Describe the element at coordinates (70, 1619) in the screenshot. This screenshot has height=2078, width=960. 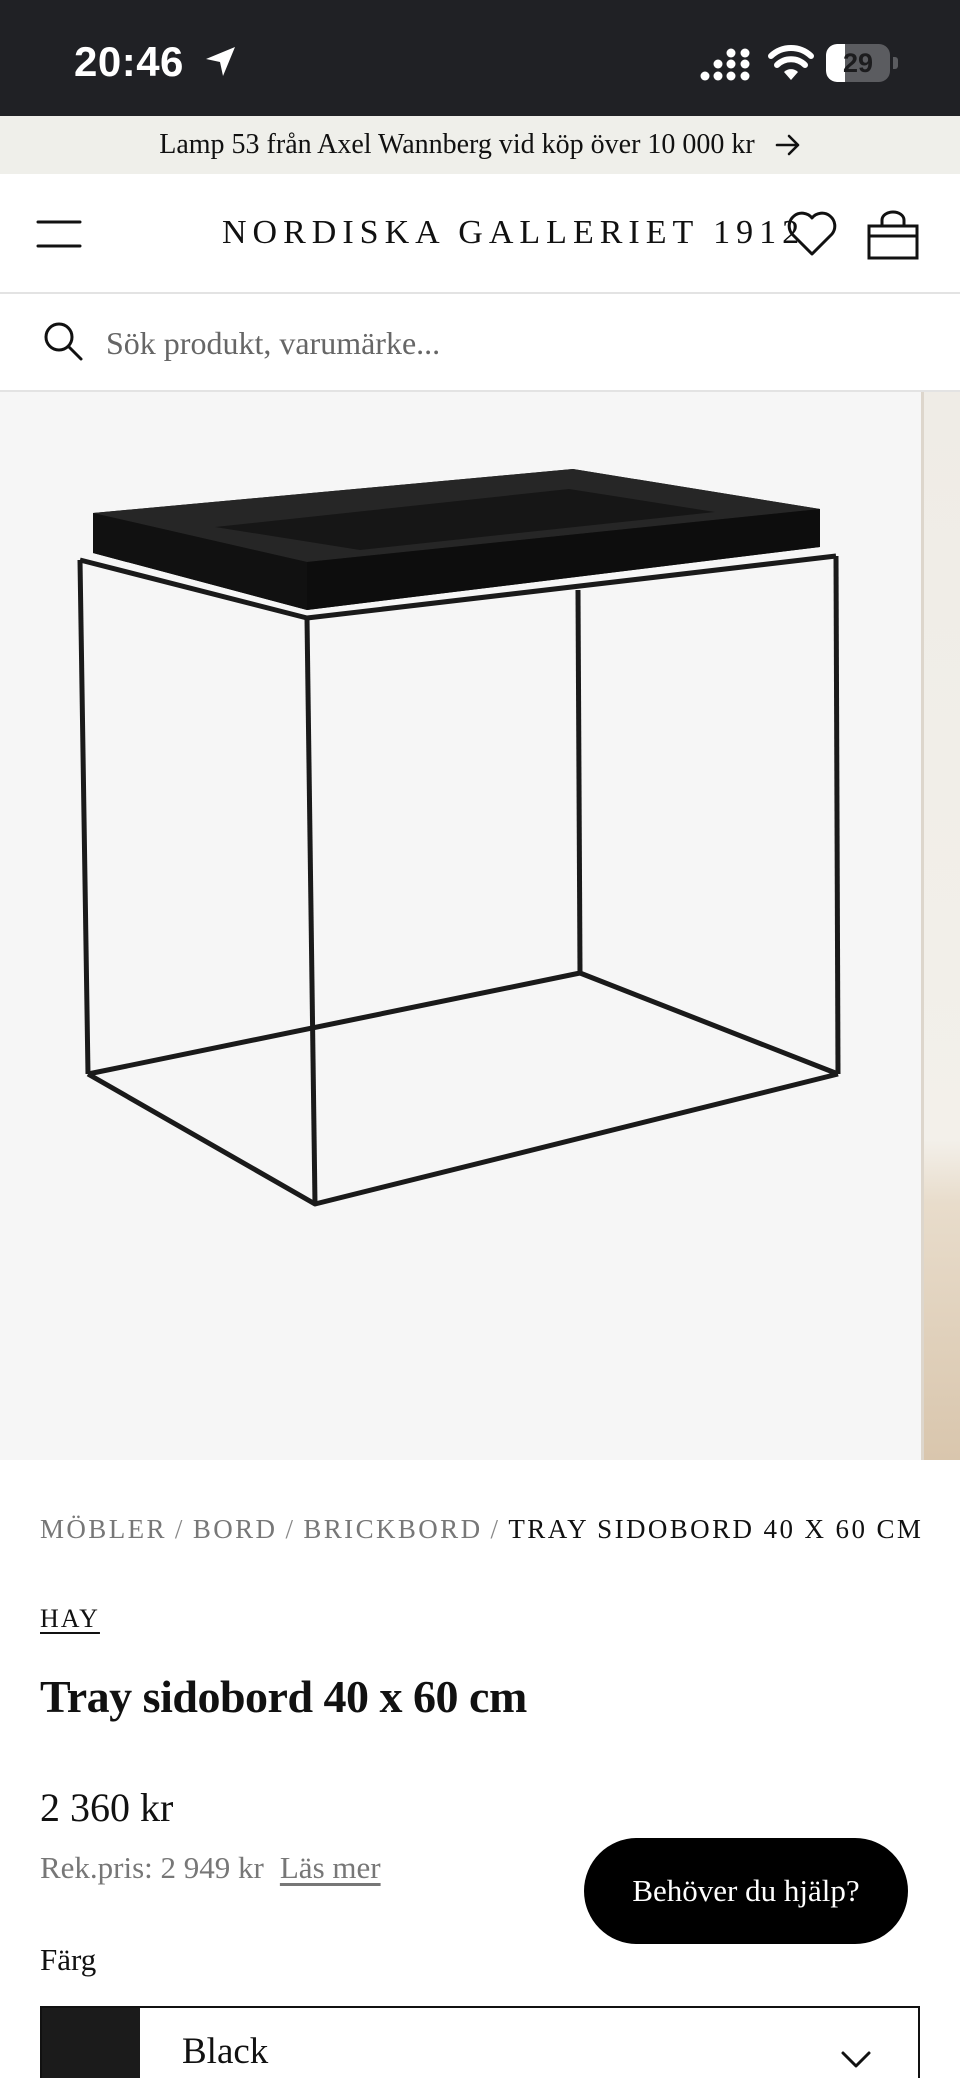
I see `brand-link: HAY` at that location.